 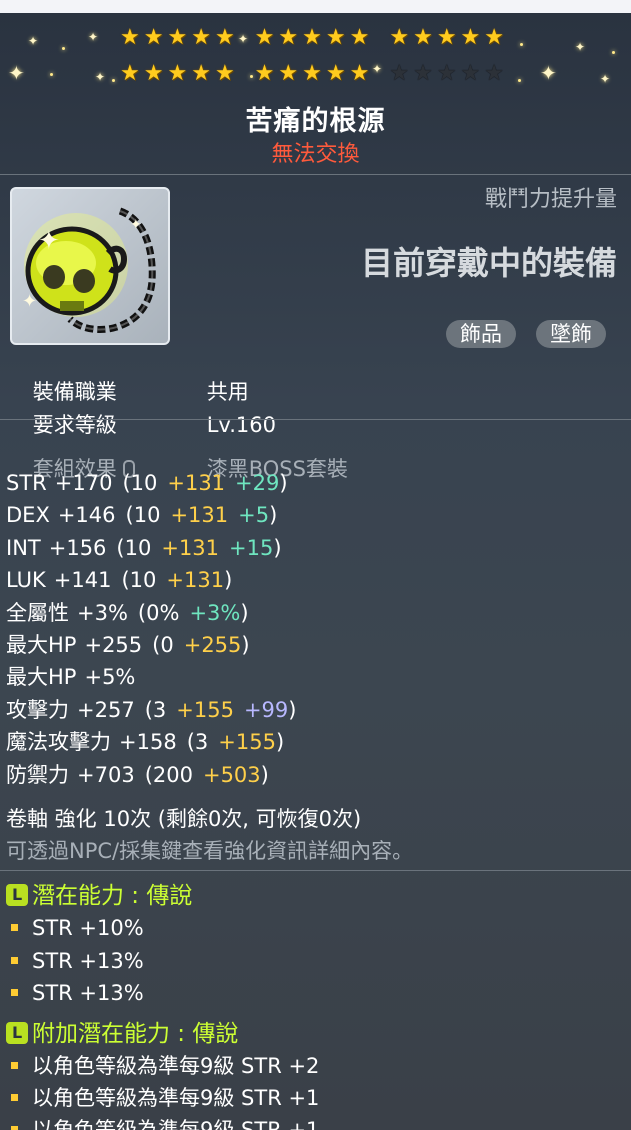 What do you see at coordinates (315, 174) in the screenshot?
I see `divider` at bounding box center [315, 174].